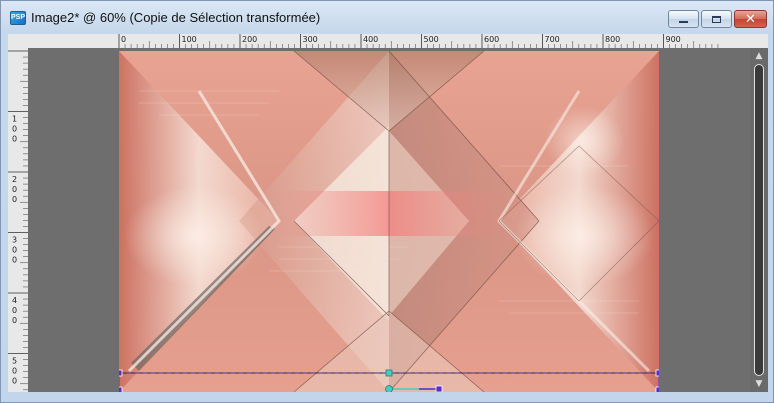 This screenshot has height=403, width=774. Describe the element at coordinates (673, 39) in the screenshot. I see `ruler-top-label: 900` at that location.